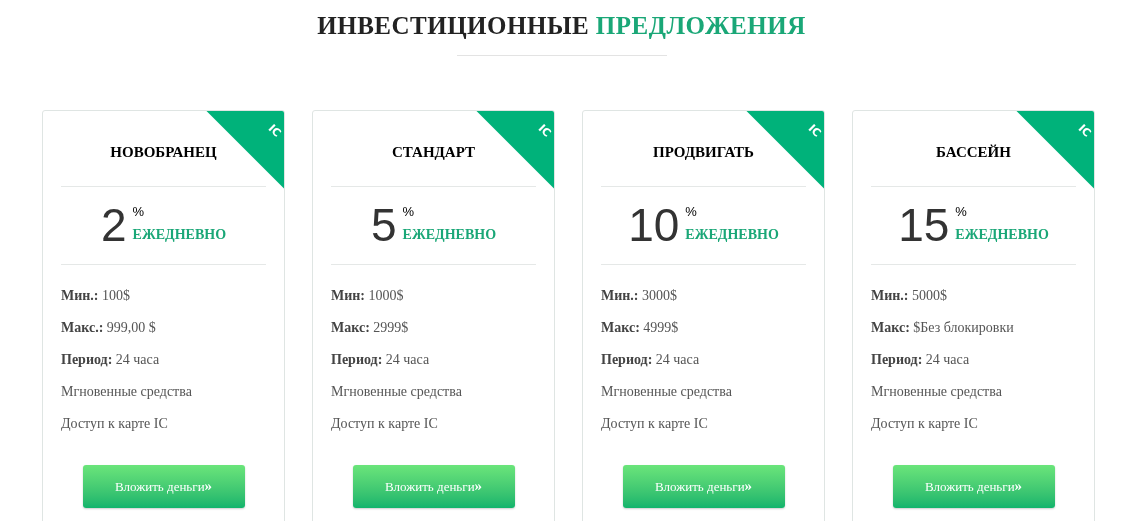 The width and height of the screenshot is (1123, 521). Describe the element at coordinates (113, 225) in the screenshot. I see `rate-value: 2` at that location.